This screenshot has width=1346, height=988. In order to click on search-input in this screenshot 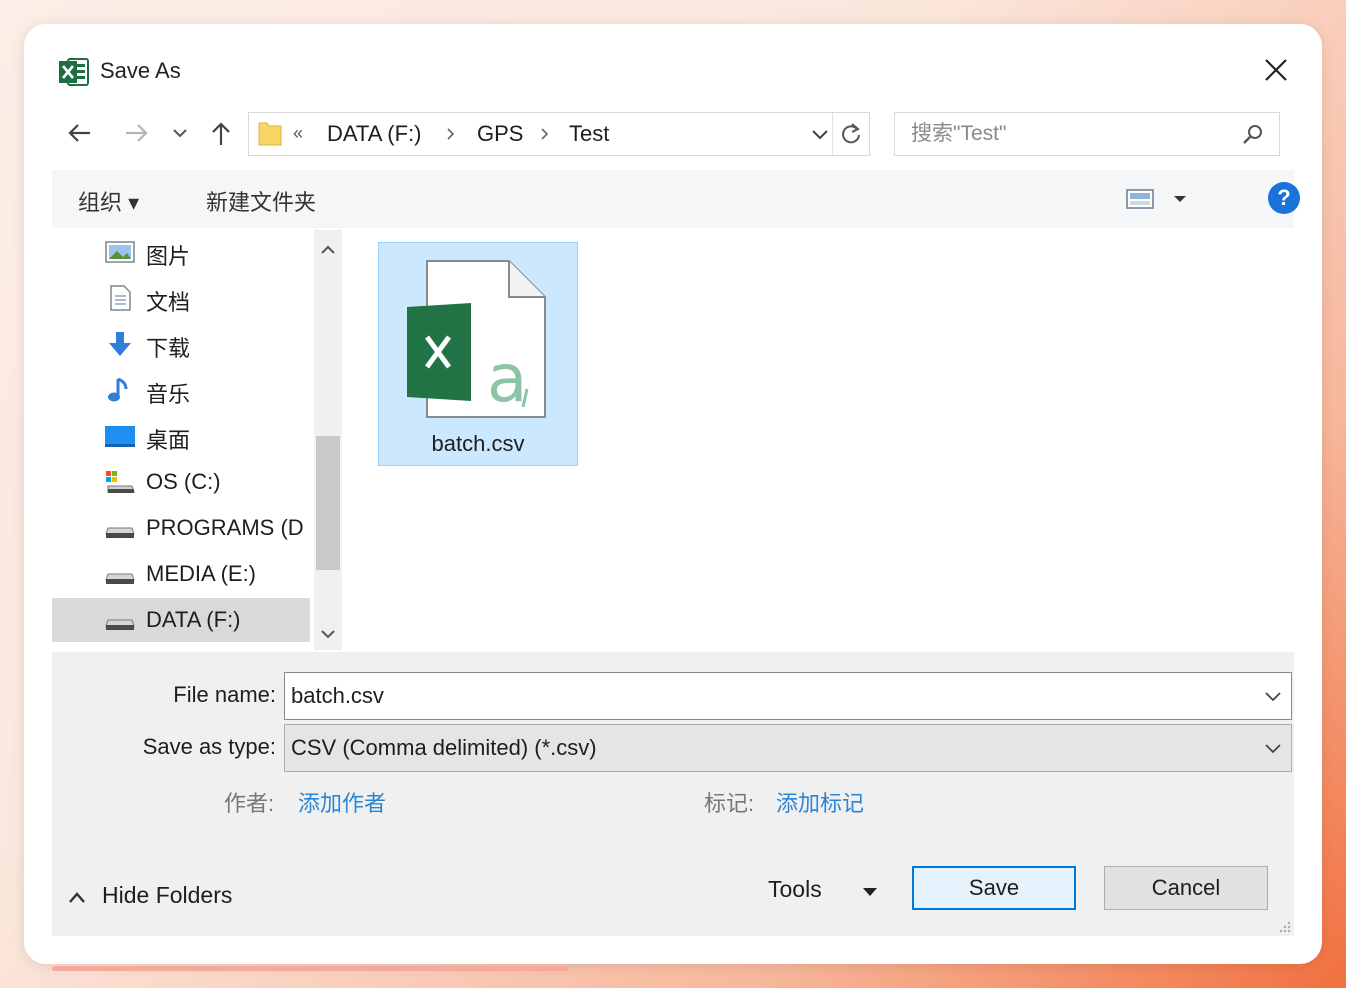, I will do `click(1069, 134)`.